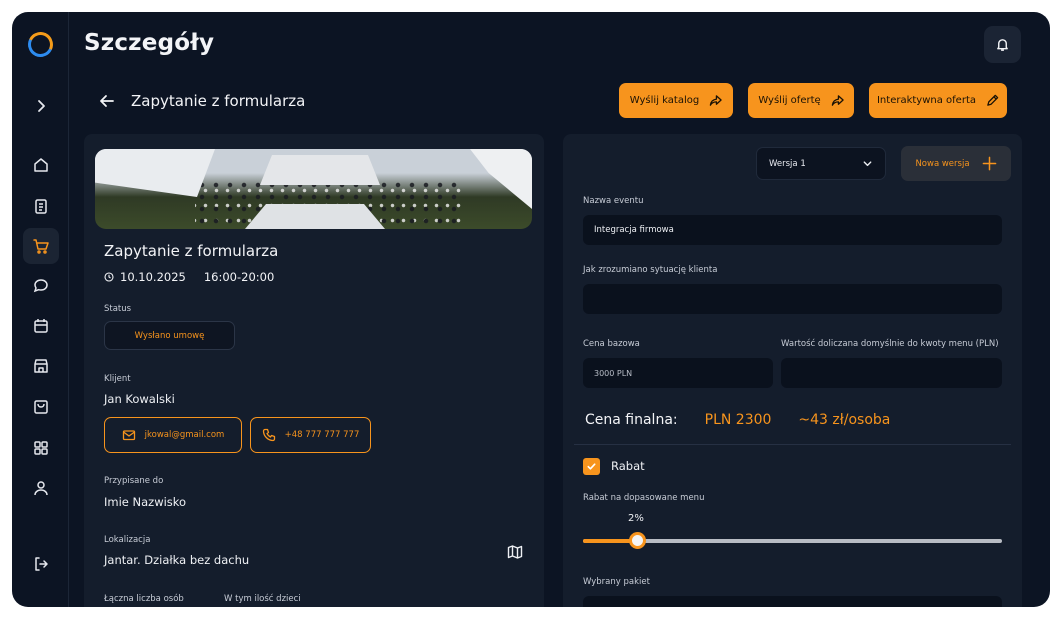  What do you see at coordinates (650, 270) in the screenshot?
I see `situation-label: Jak zrozumiano sytuację klienta` at bounding box center [650, 270].